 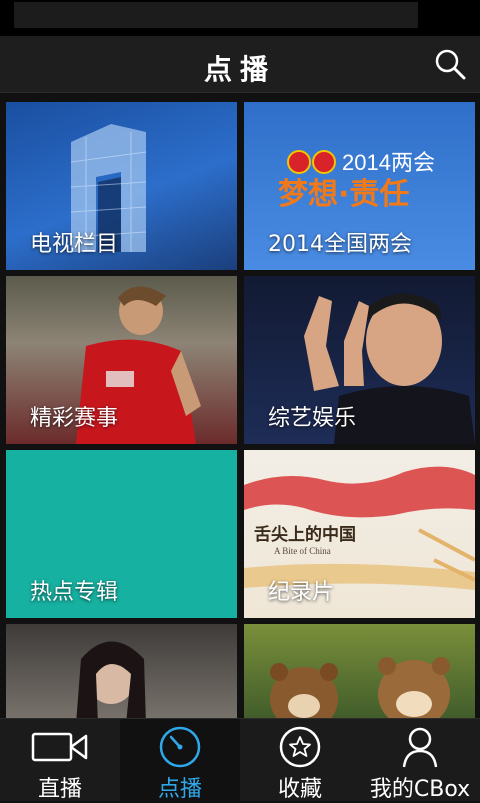 I want to click on tab-my-cbox: 我的CBox, so click(x=420, y=760).